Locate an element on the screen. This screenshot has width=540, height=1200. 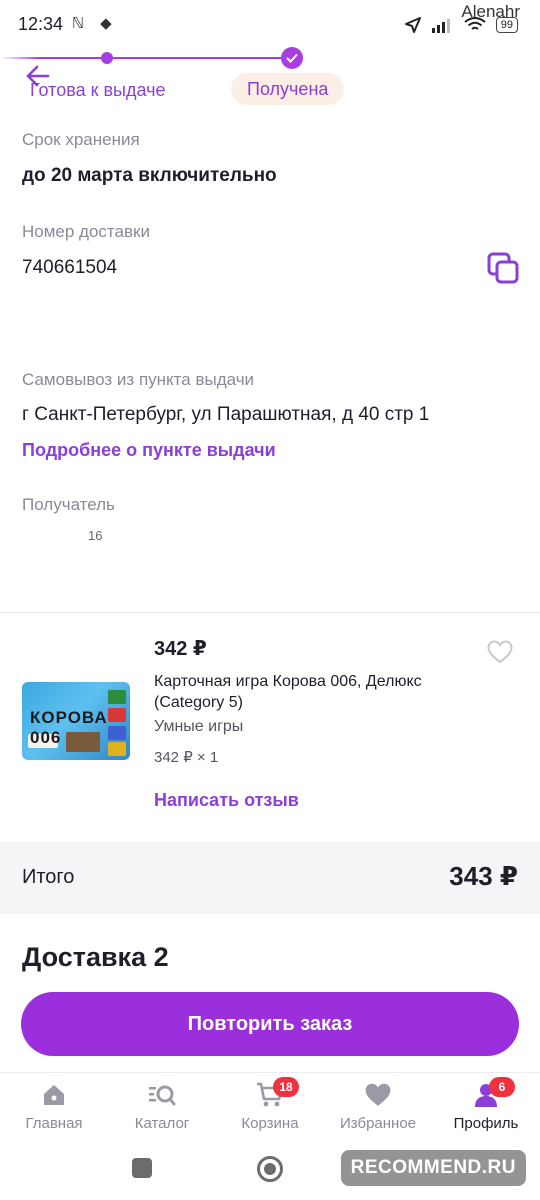
signal-icon is located at coordinates (440, 26).